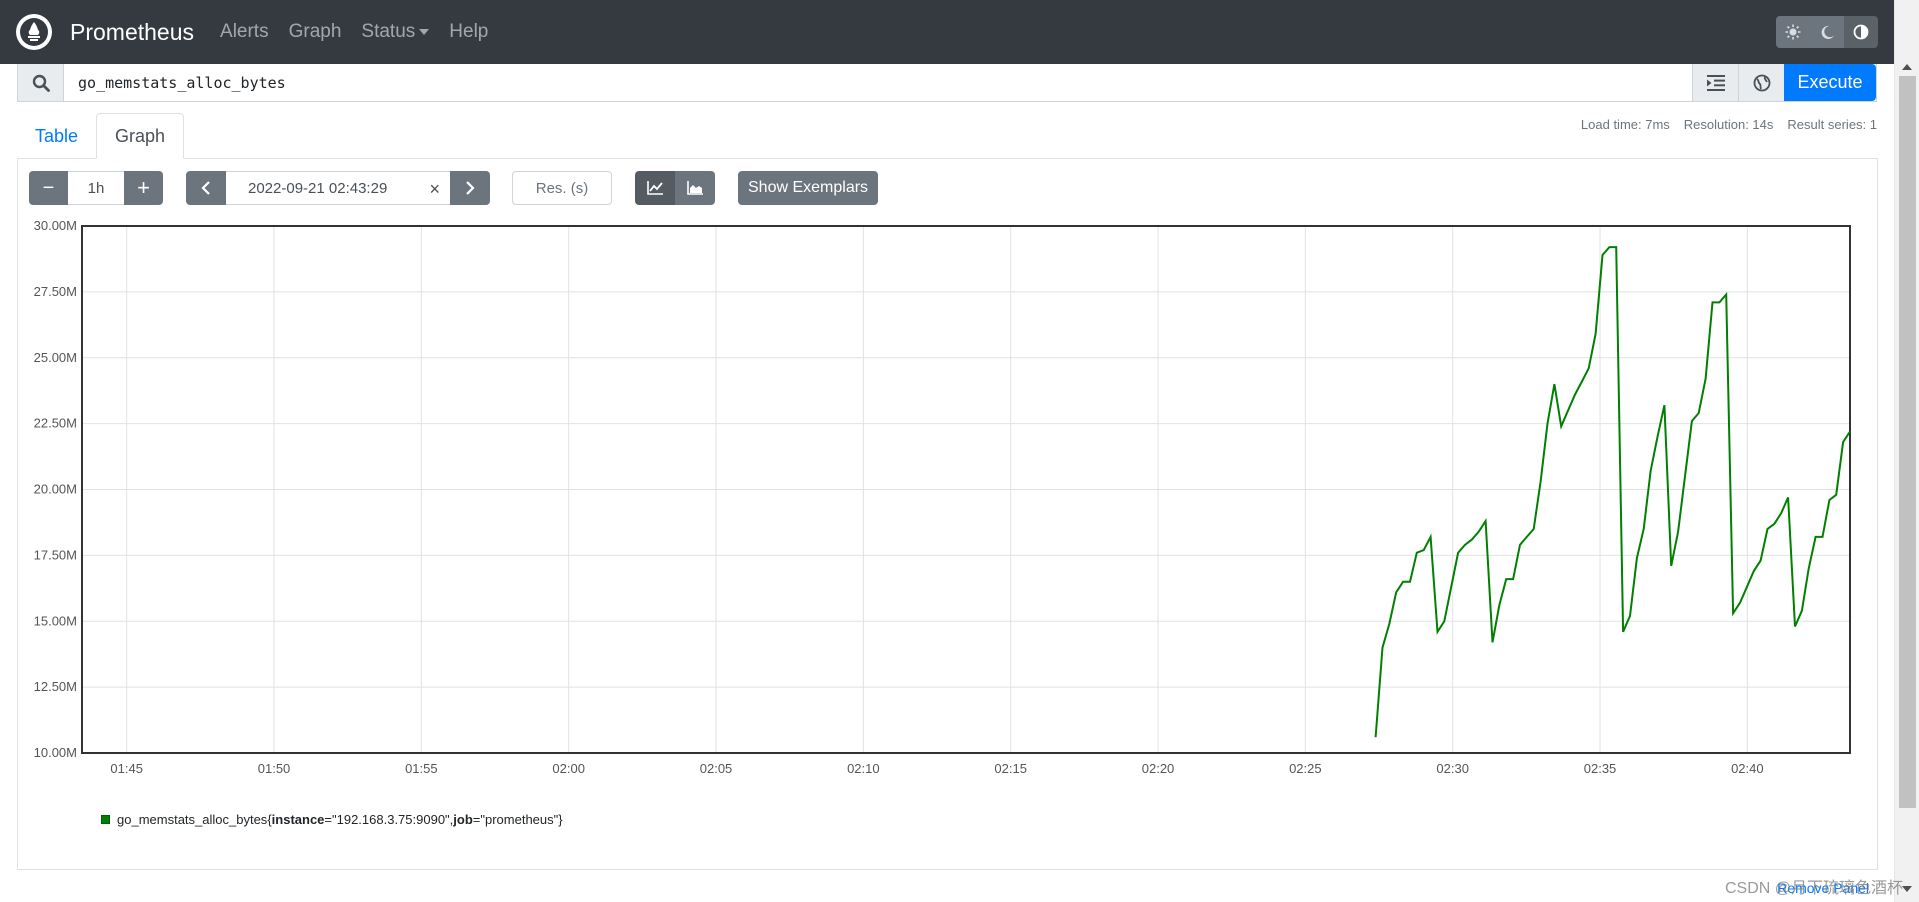 The image size is (1919, 902). What do you see at coordinates (421, 768) in the screenshot?
I see `x-tick-label: 01:55` at bounding box center [421, 768].